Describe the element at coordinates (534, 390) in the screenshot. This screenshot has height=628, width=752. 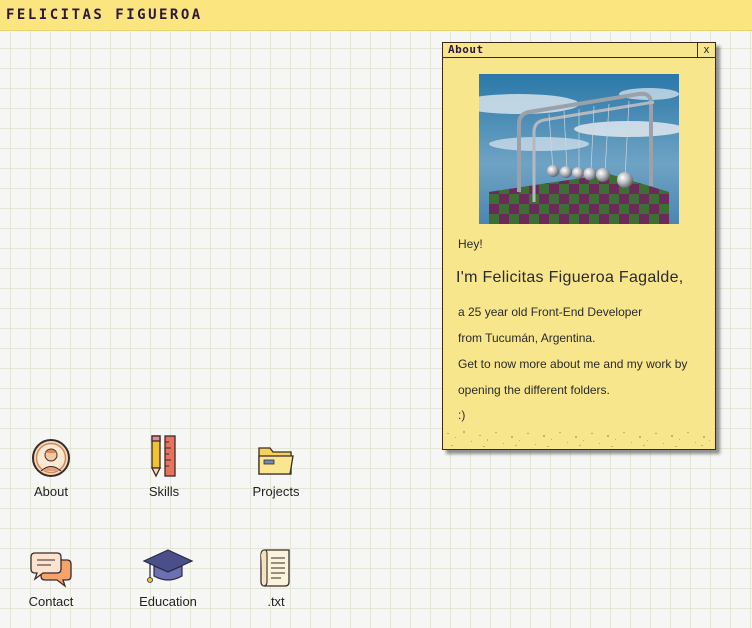
I see `bio-line: opening the different folders.` at that location.